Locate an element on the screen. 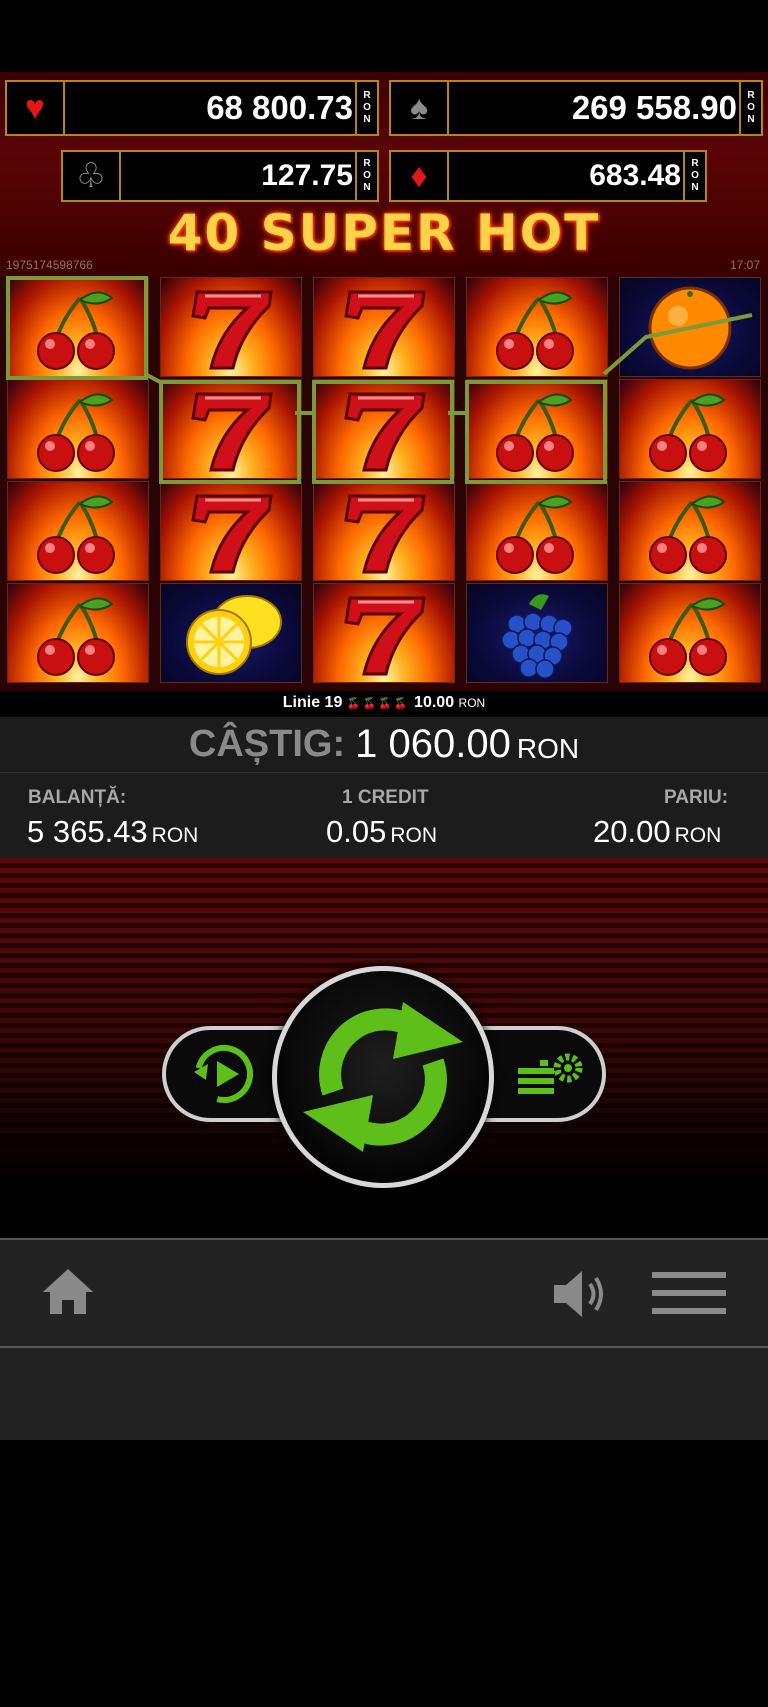  hamburger-menu-icon is located at coordinates (690, 1295).